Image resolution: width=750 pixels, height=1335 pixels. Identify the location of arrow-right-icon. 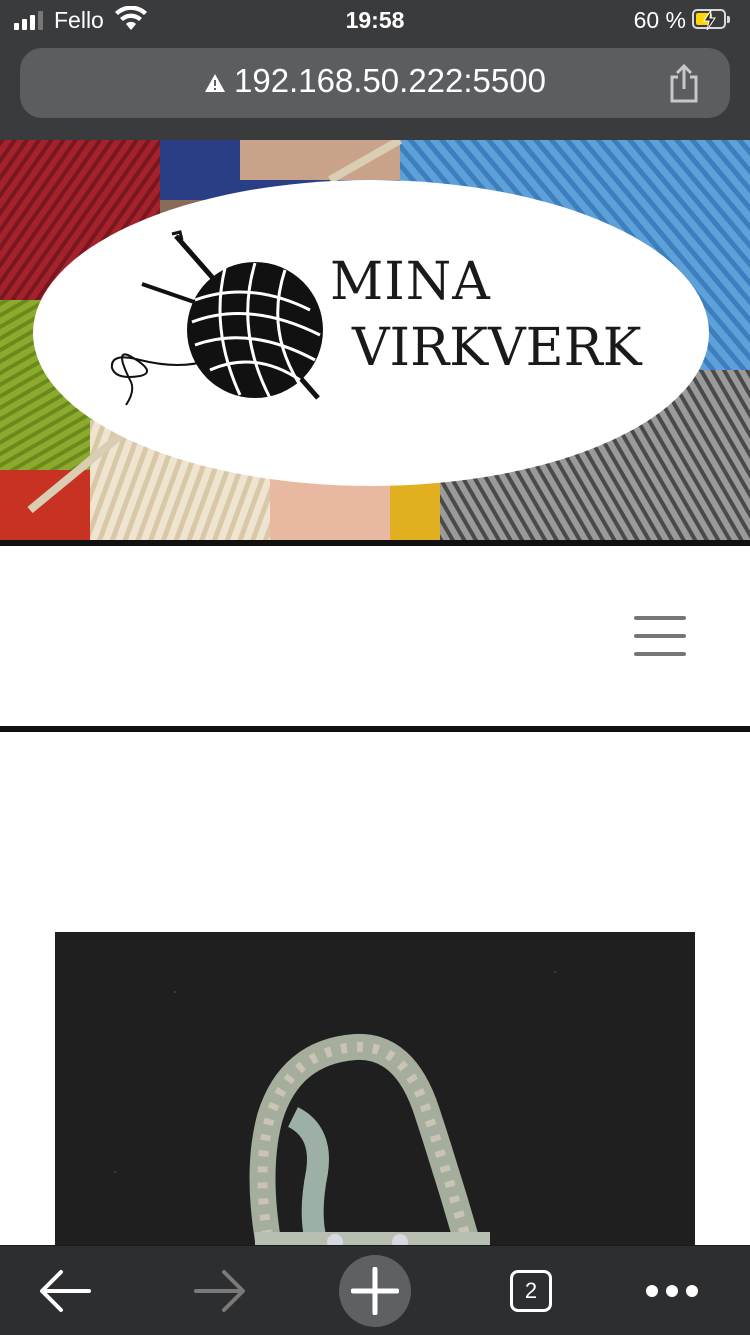
(219, 1290).